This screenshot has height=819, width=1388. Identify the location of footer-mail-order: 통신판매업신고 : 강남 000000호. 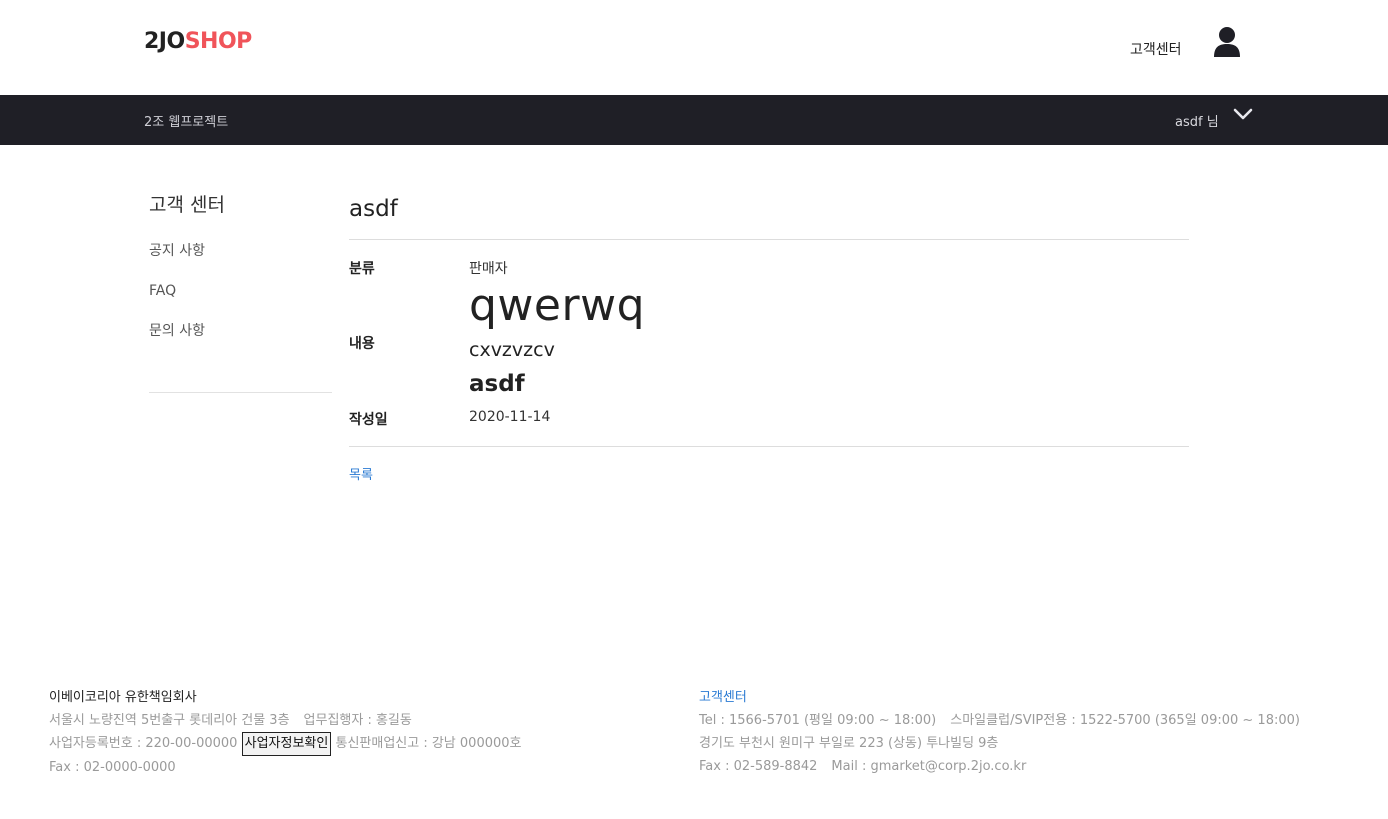
(428, 743).